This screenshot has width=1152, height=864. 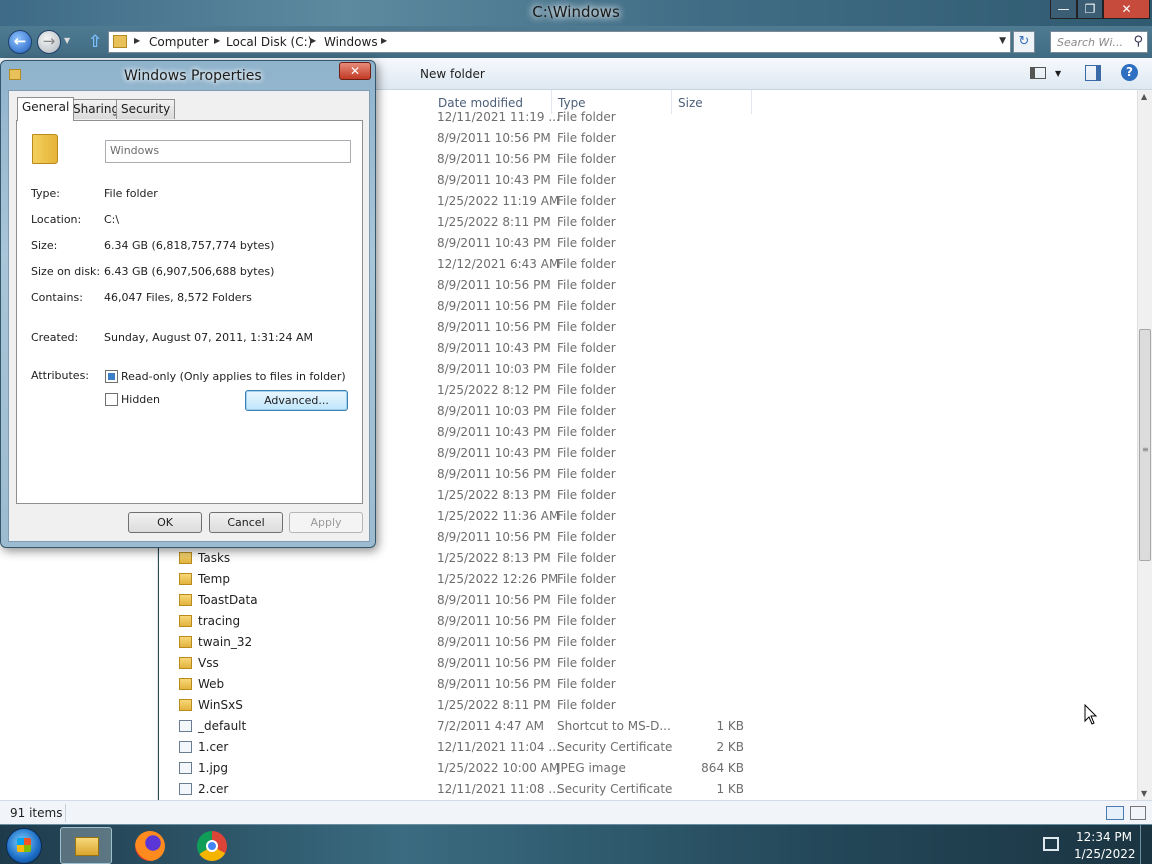 I want to click on dialog-close-button: ✕, so click(x=355, y=71).